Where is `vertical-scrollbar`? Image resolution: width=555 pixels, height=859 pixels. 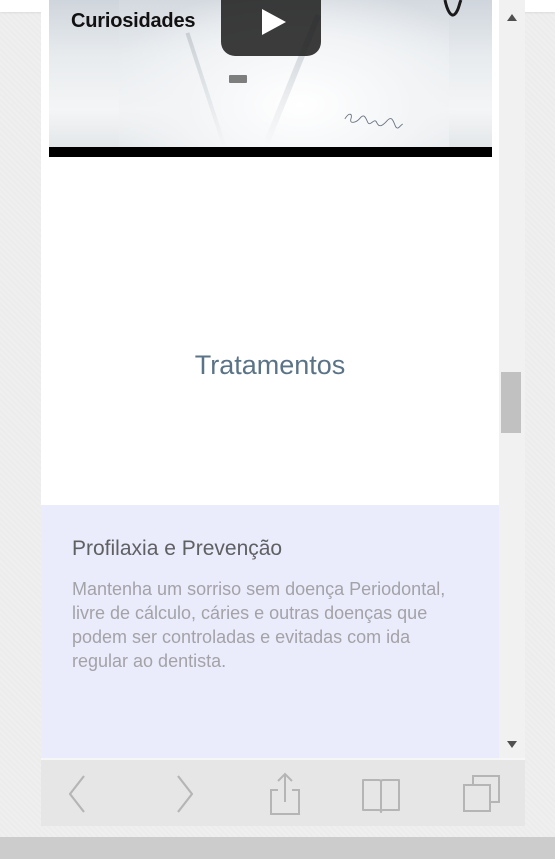 vertical-scrollbar is located at coordinates (512, 379).